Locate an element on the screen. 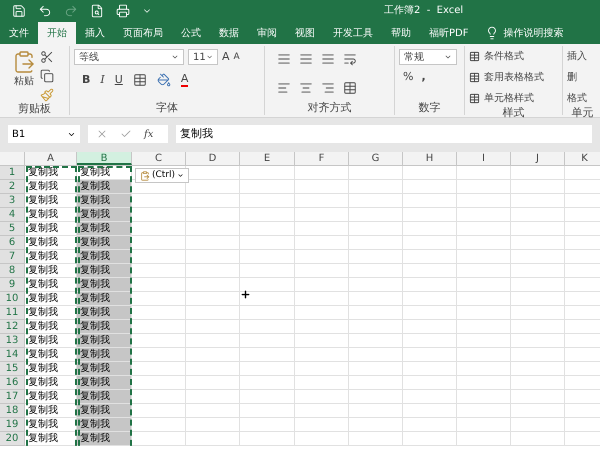 The height and width of the screenshot is (450, 600). row-header: 3 is located at coordinates (12, 201).